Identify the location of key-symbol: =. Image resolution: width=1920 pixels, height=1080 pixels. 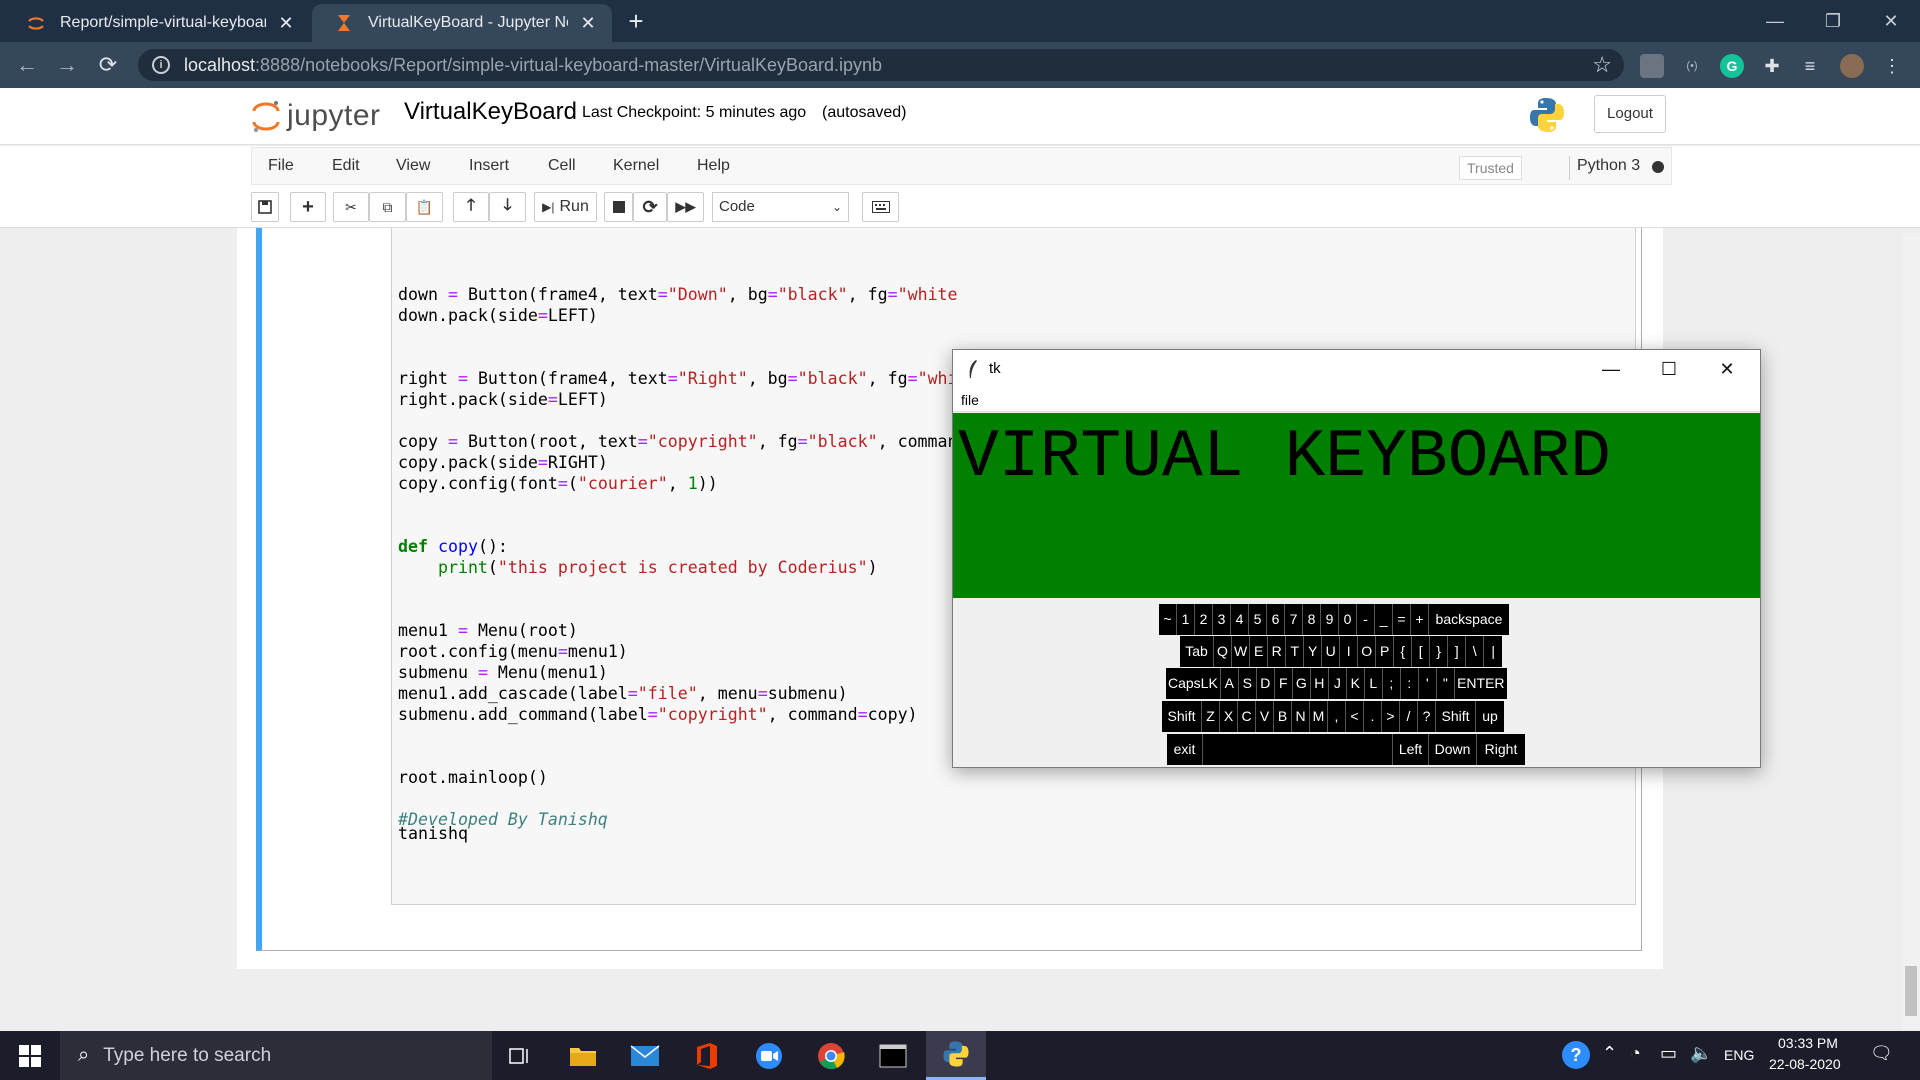
(1402, 619).